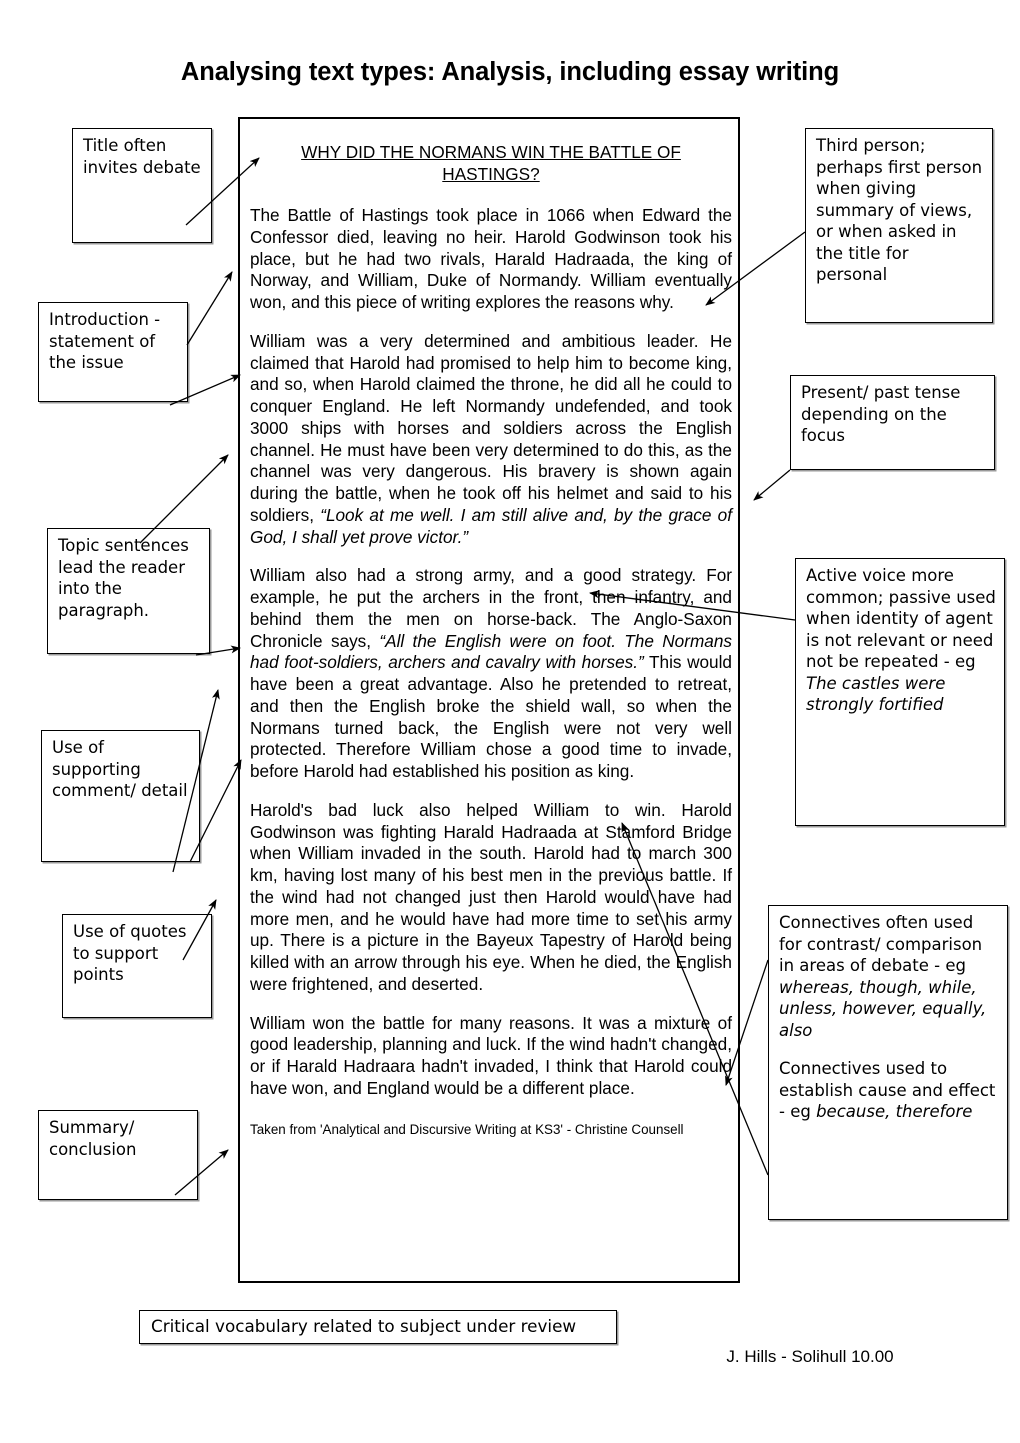 This screenshot has height=1443, width=1020. What do you see at coordinates (130, 953) in the screenshot?
I see `callout-use-of-quotes-text: Use of quotes to support points` at bounding box center [130, 953].